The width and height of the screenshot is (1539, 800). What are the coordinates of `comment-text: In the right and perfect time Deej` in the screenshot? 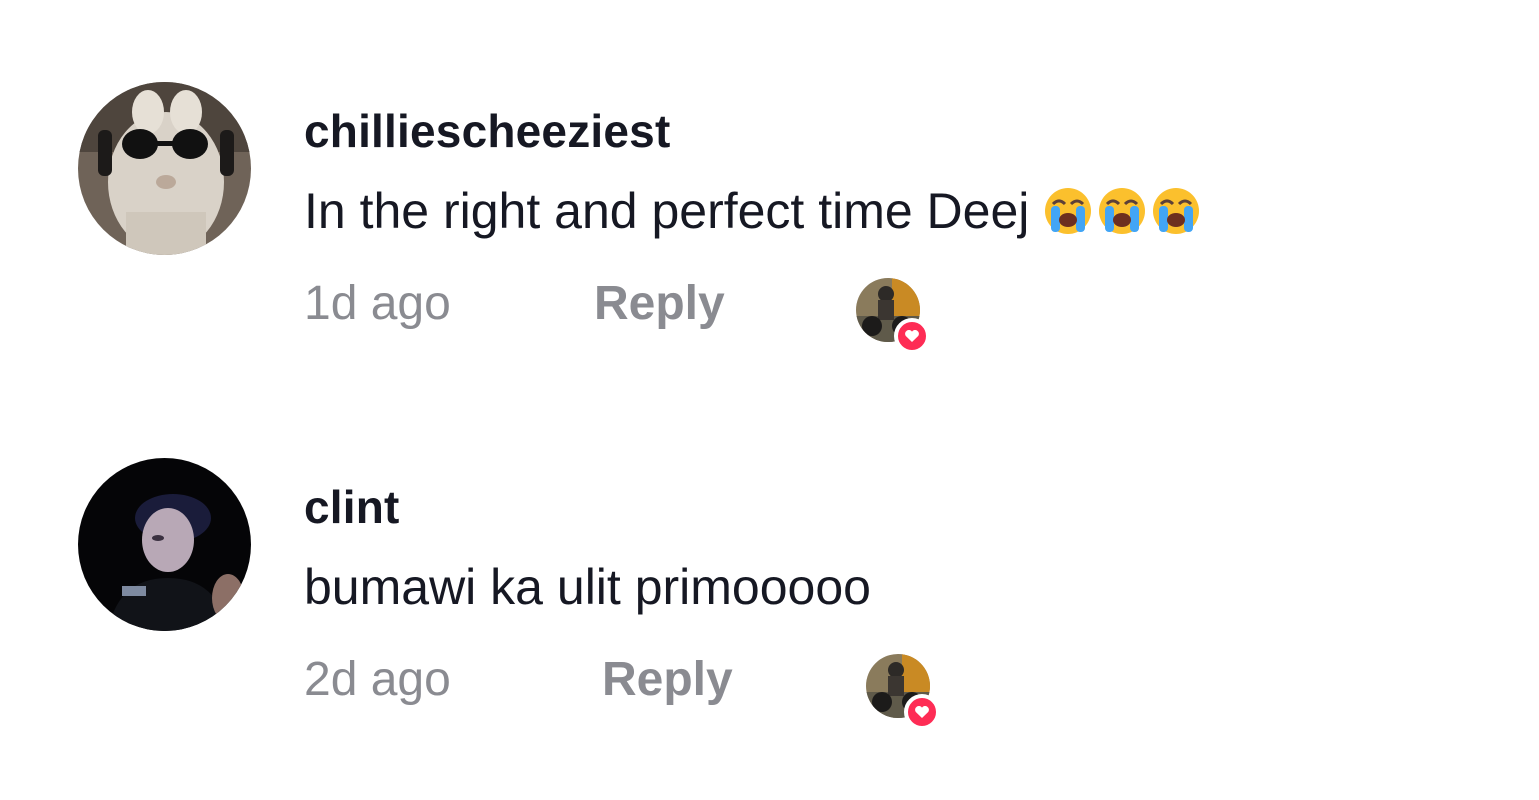 It's located at (752, 211).